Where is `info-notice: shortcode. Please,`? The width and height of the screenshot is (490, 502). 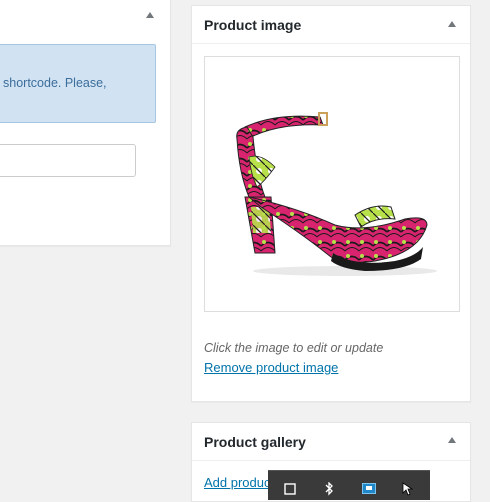
info-notice: shortcode. Please, is located at coordinates (78, 83).